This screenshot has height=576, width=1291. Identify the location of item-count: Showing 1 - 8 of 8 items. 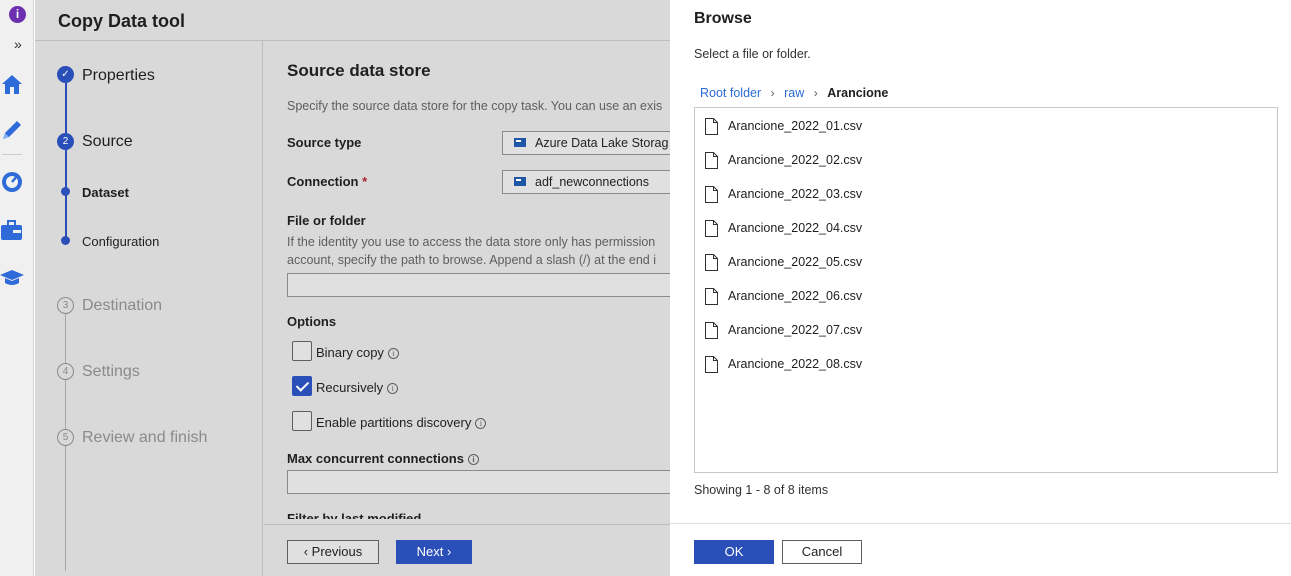
(761, 490).